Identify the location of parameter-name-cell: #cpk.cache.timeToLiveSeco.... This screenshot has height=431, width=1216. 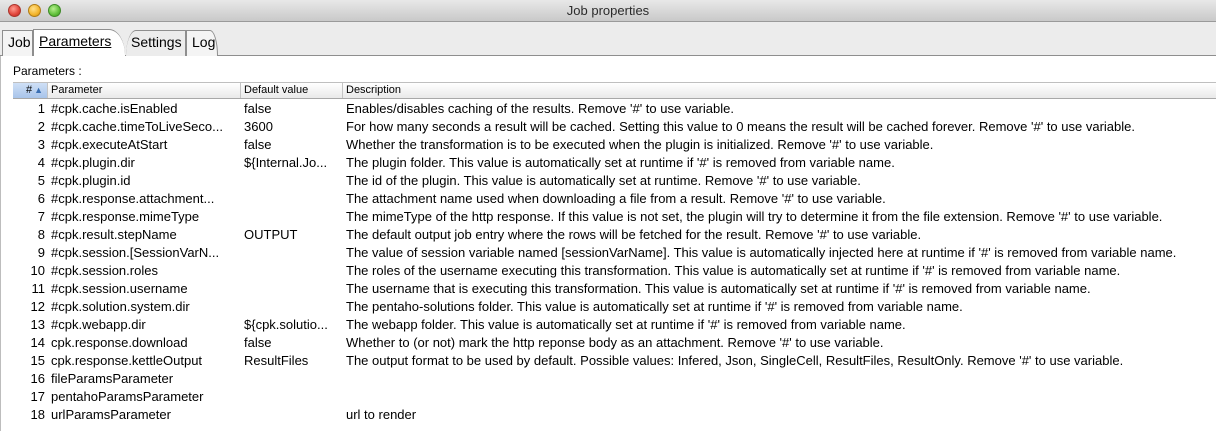
(144, 127).